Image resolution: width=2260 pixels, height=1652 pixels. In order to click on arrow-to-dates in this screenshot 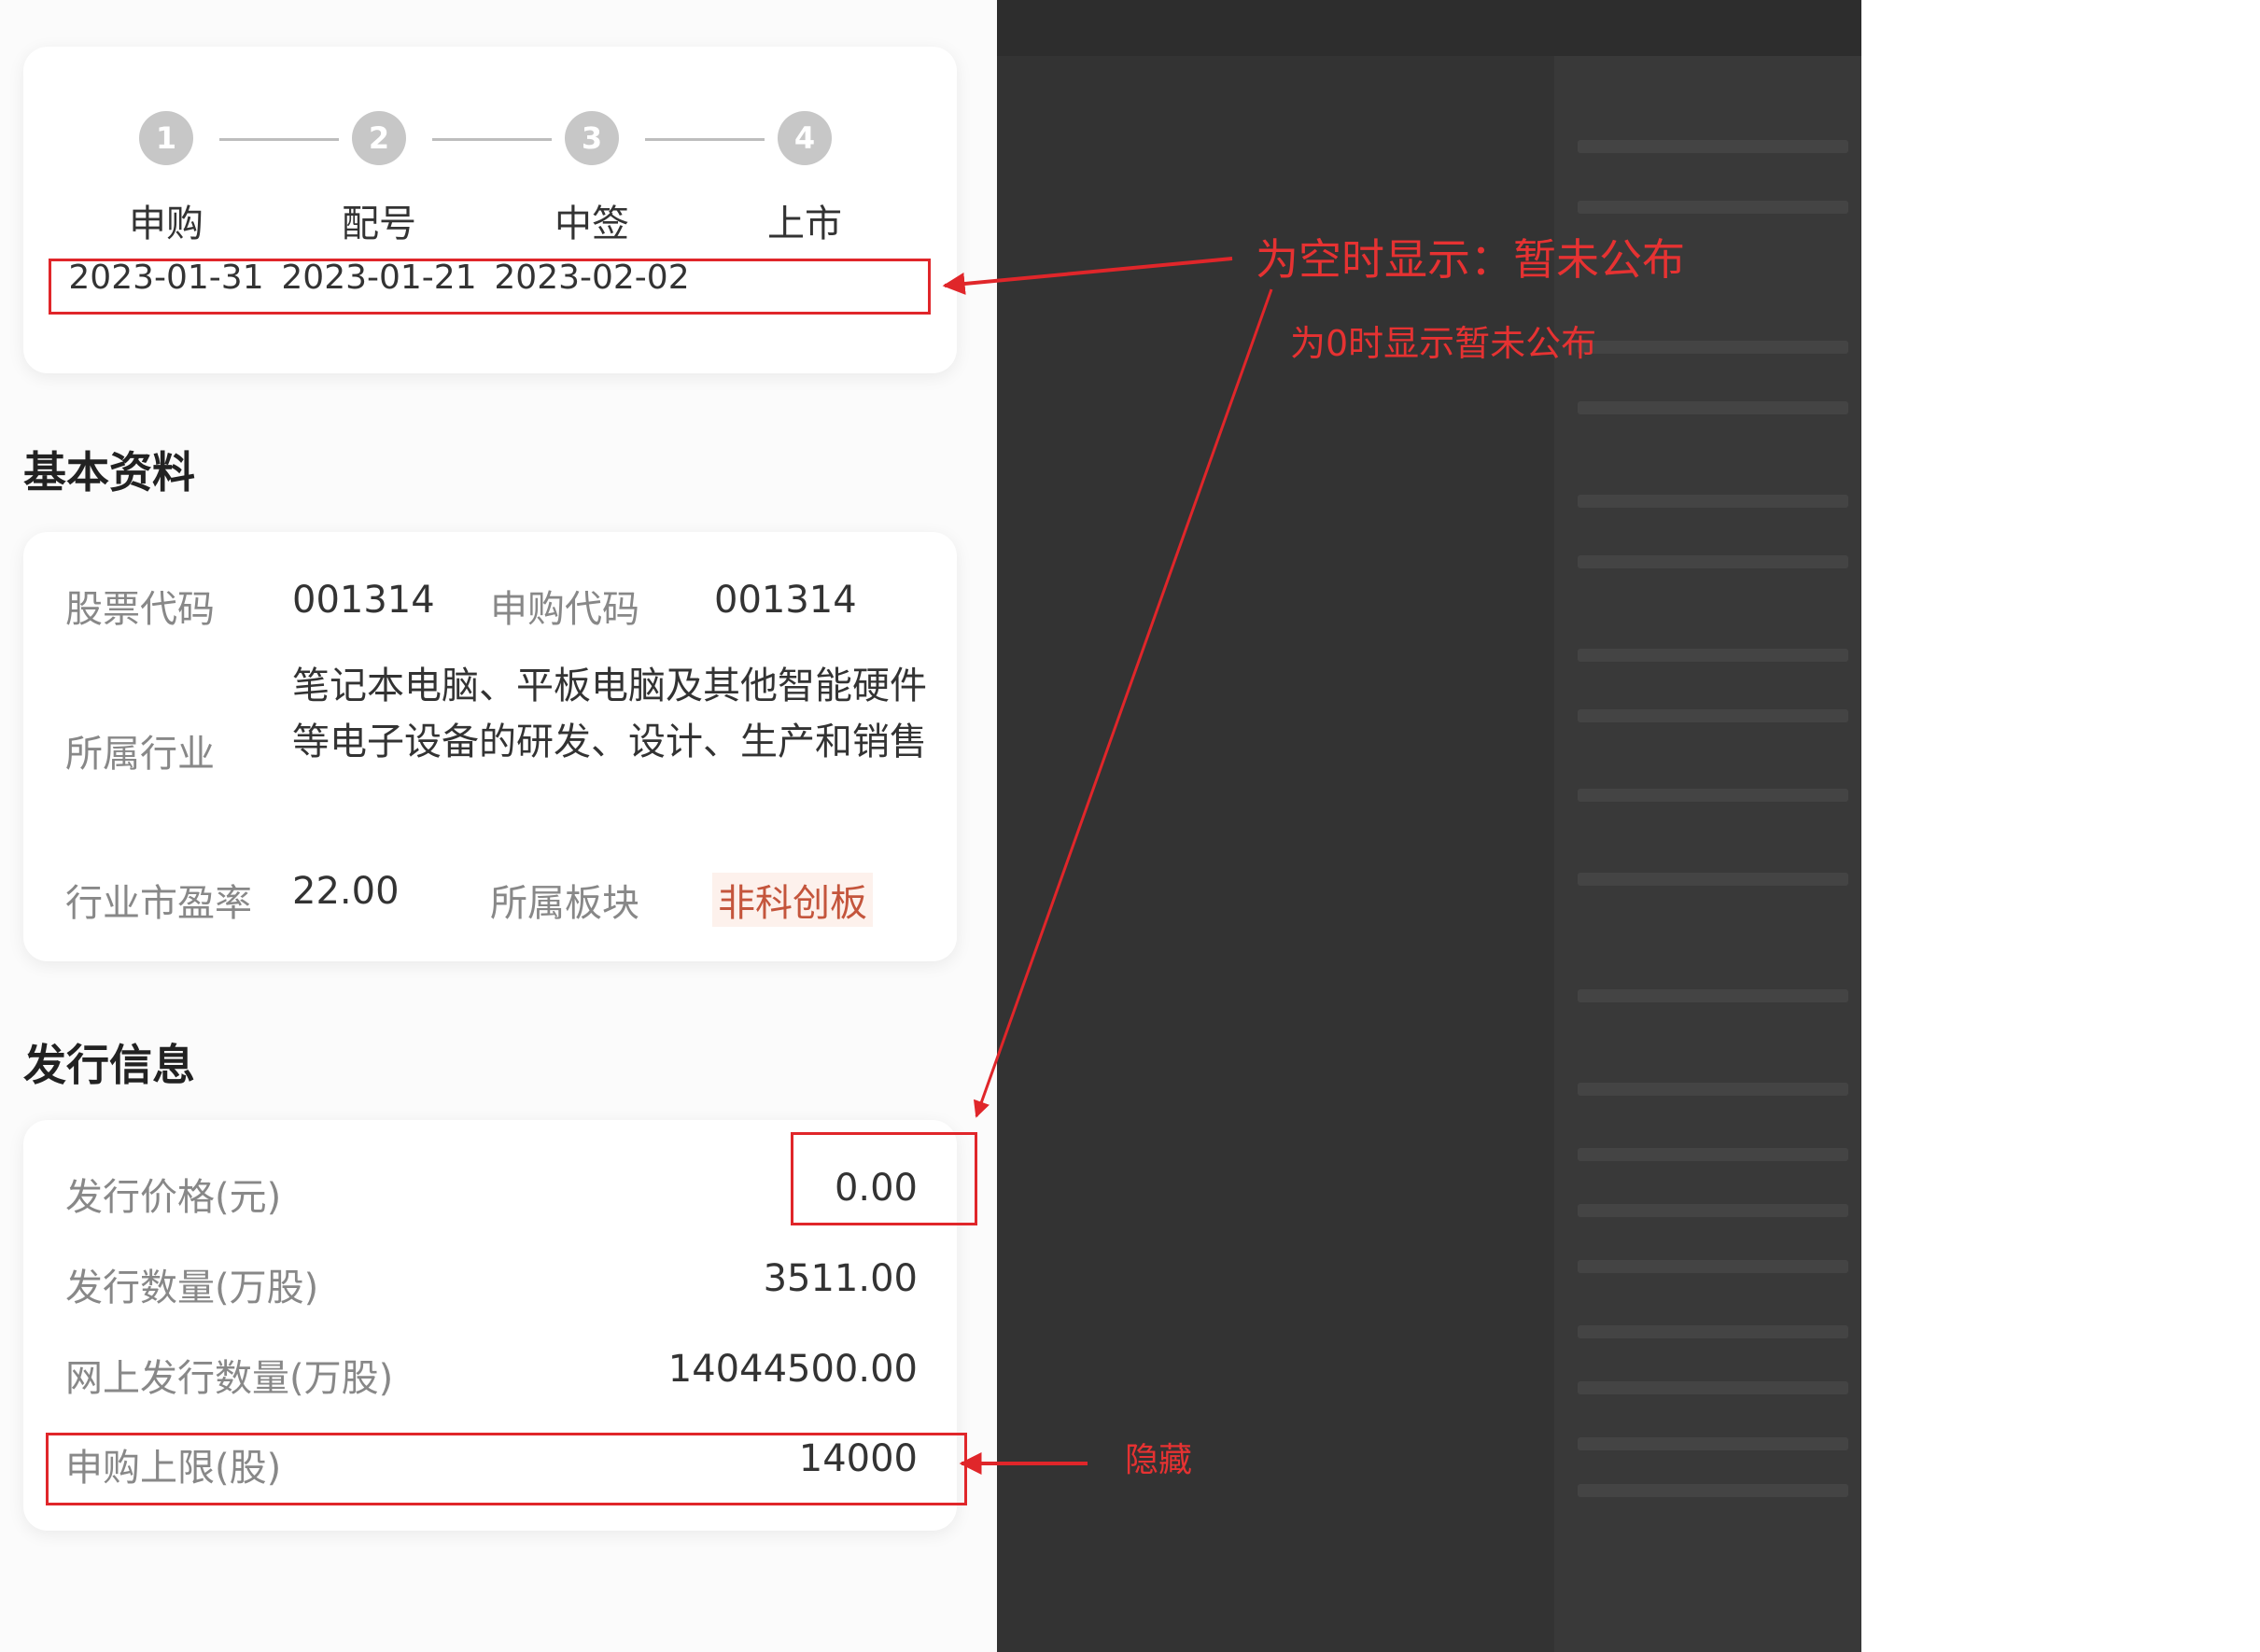, I will do `click(1087, 276)`.